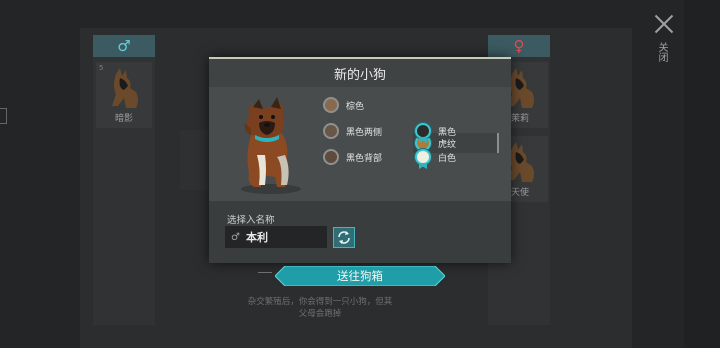 This screenshot has width=720, height=348. I want to click on left-edge-tab, so click(3, 116).